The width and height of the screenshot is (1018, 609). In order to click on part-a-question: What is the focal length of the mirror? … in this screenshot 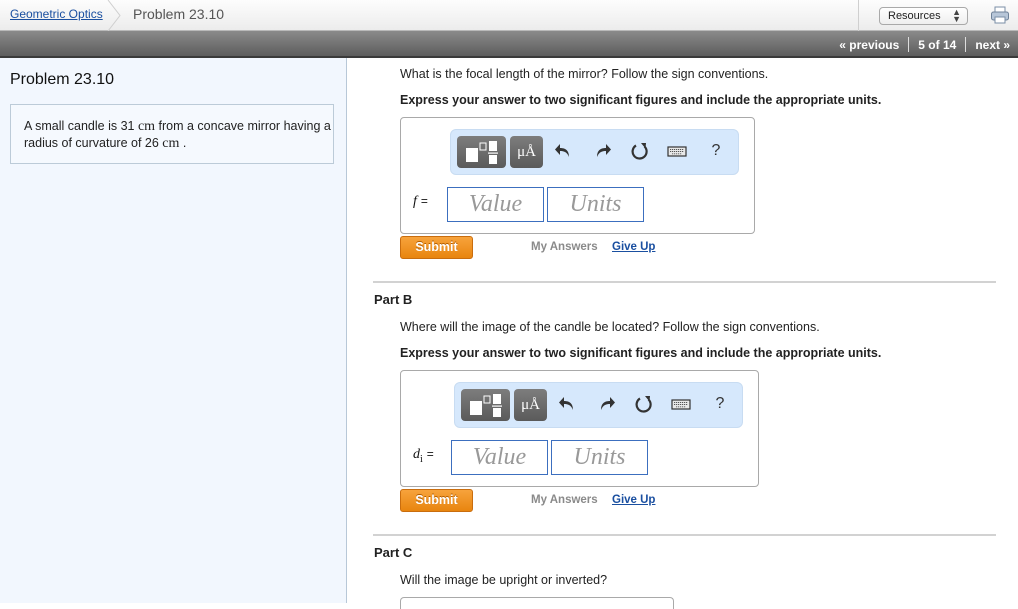, I will do `click(584, 74)`.